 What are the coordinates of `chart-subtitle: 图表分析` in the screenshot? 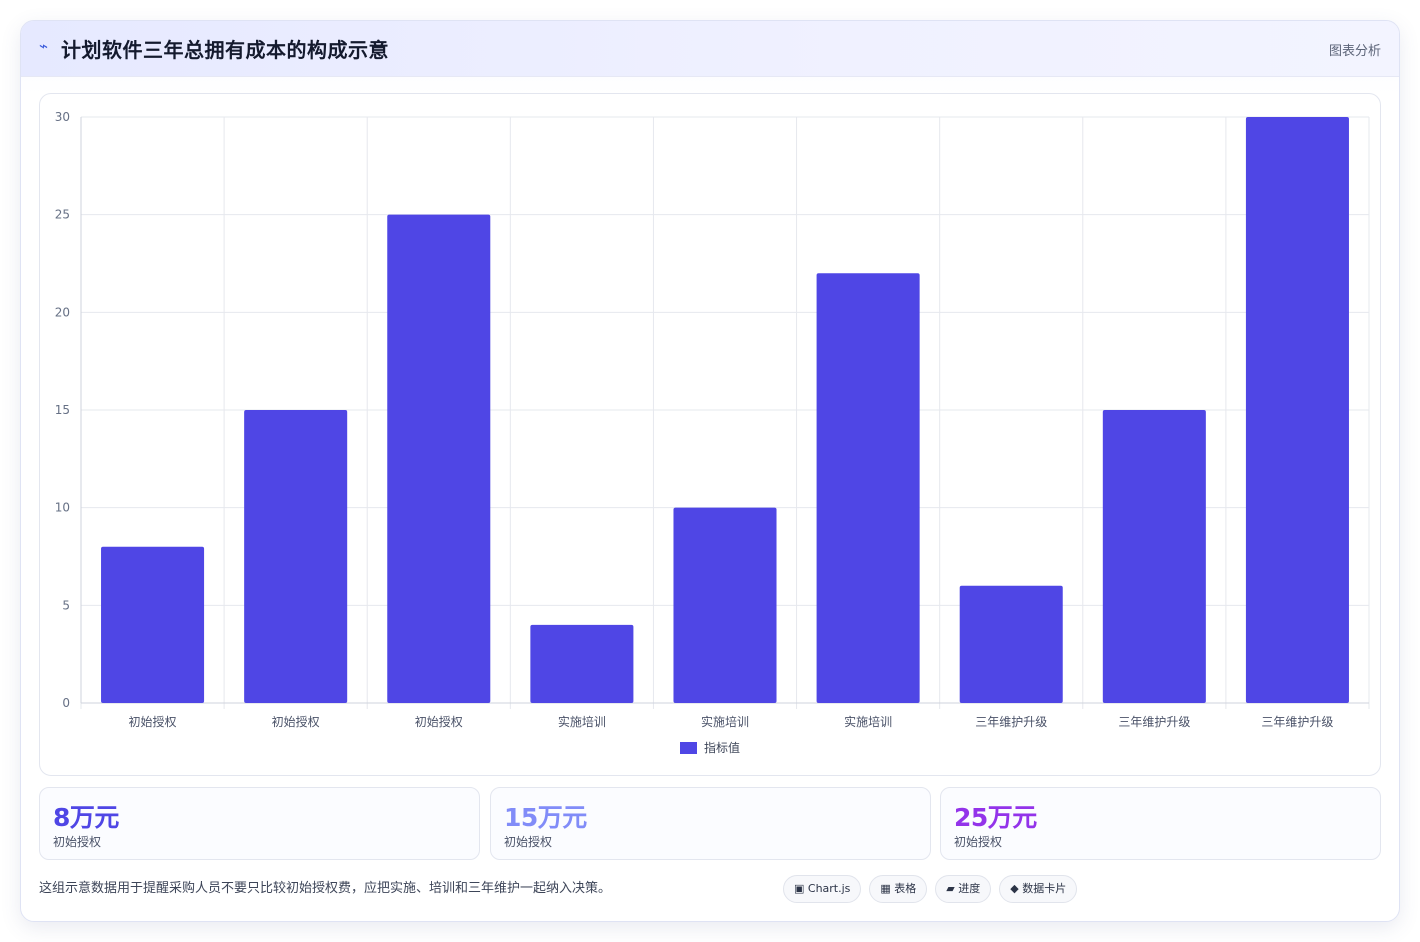 It's located at (1354, 51).